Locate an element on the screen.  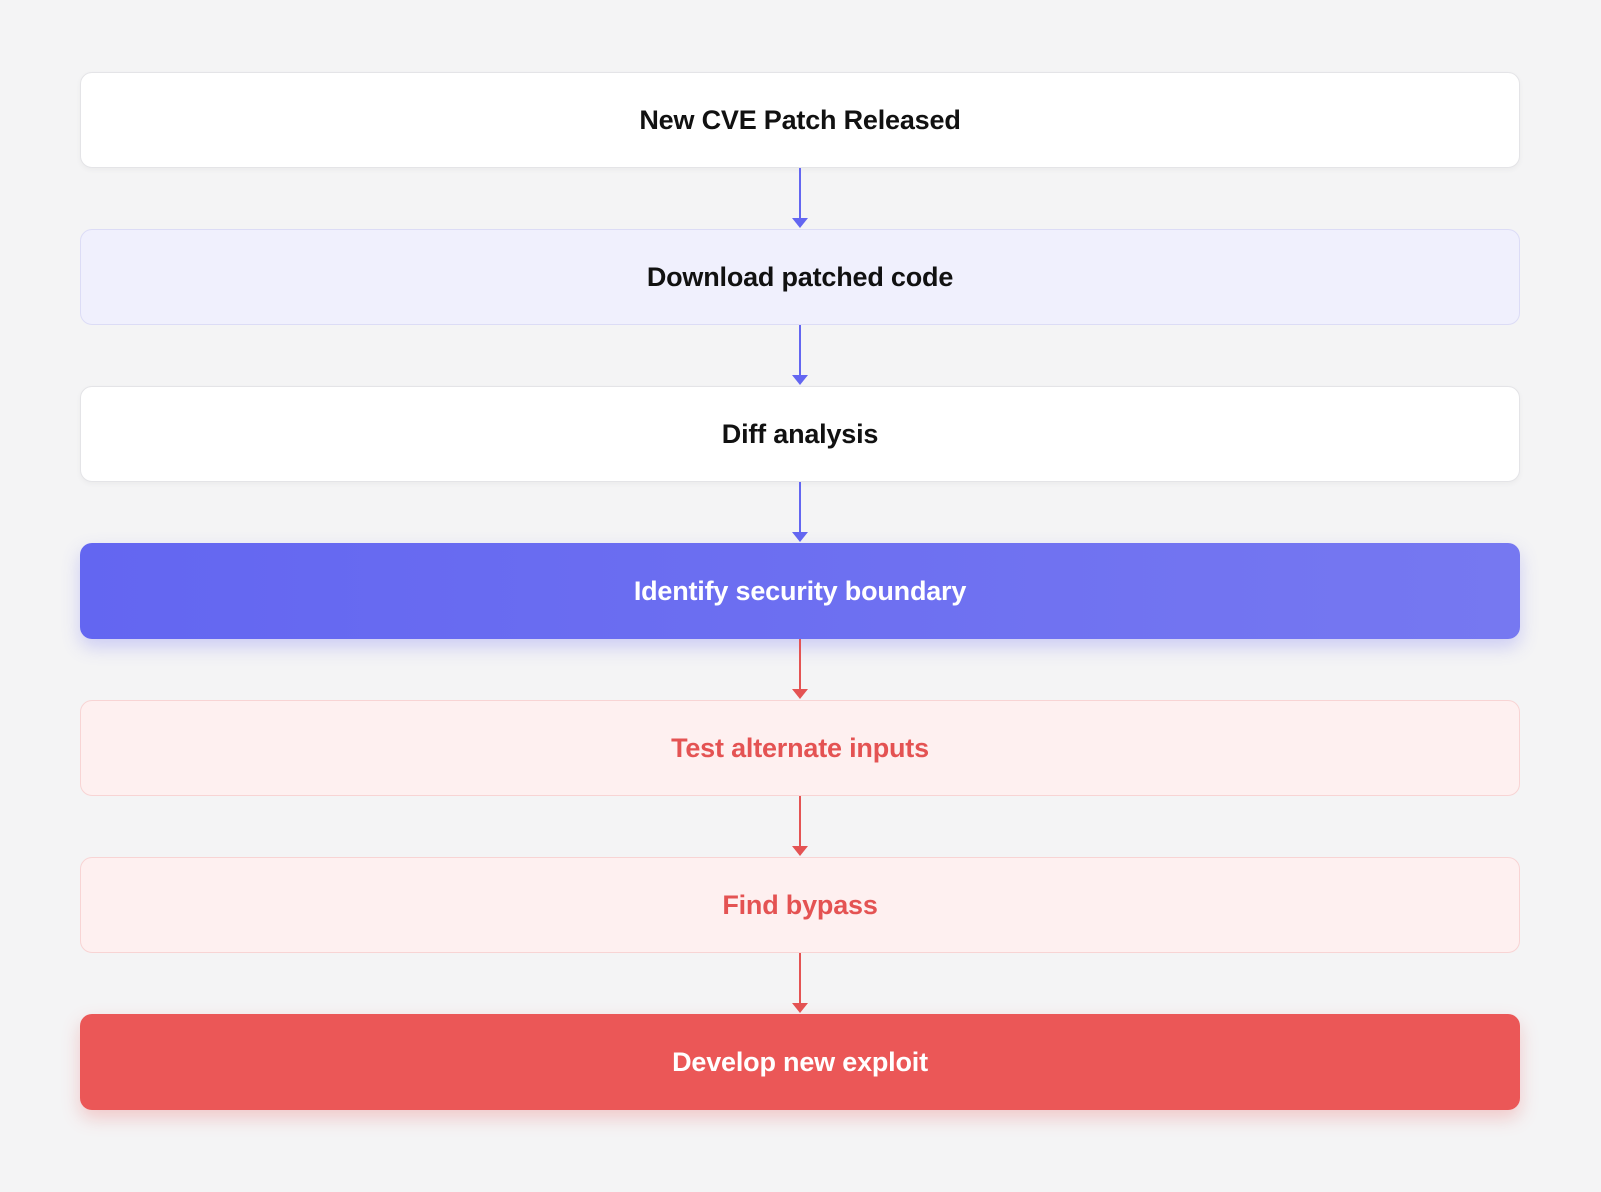
step-label: Download patched code is located at coordinates (800, 276).